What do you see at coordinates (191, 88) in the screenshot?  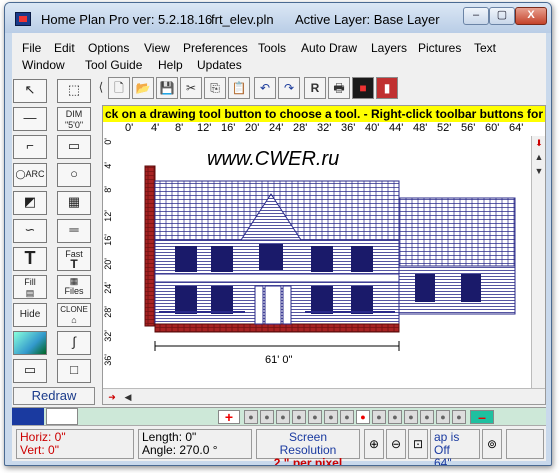 I see `cut-icon: ✂` at bounding box center [191, 88].